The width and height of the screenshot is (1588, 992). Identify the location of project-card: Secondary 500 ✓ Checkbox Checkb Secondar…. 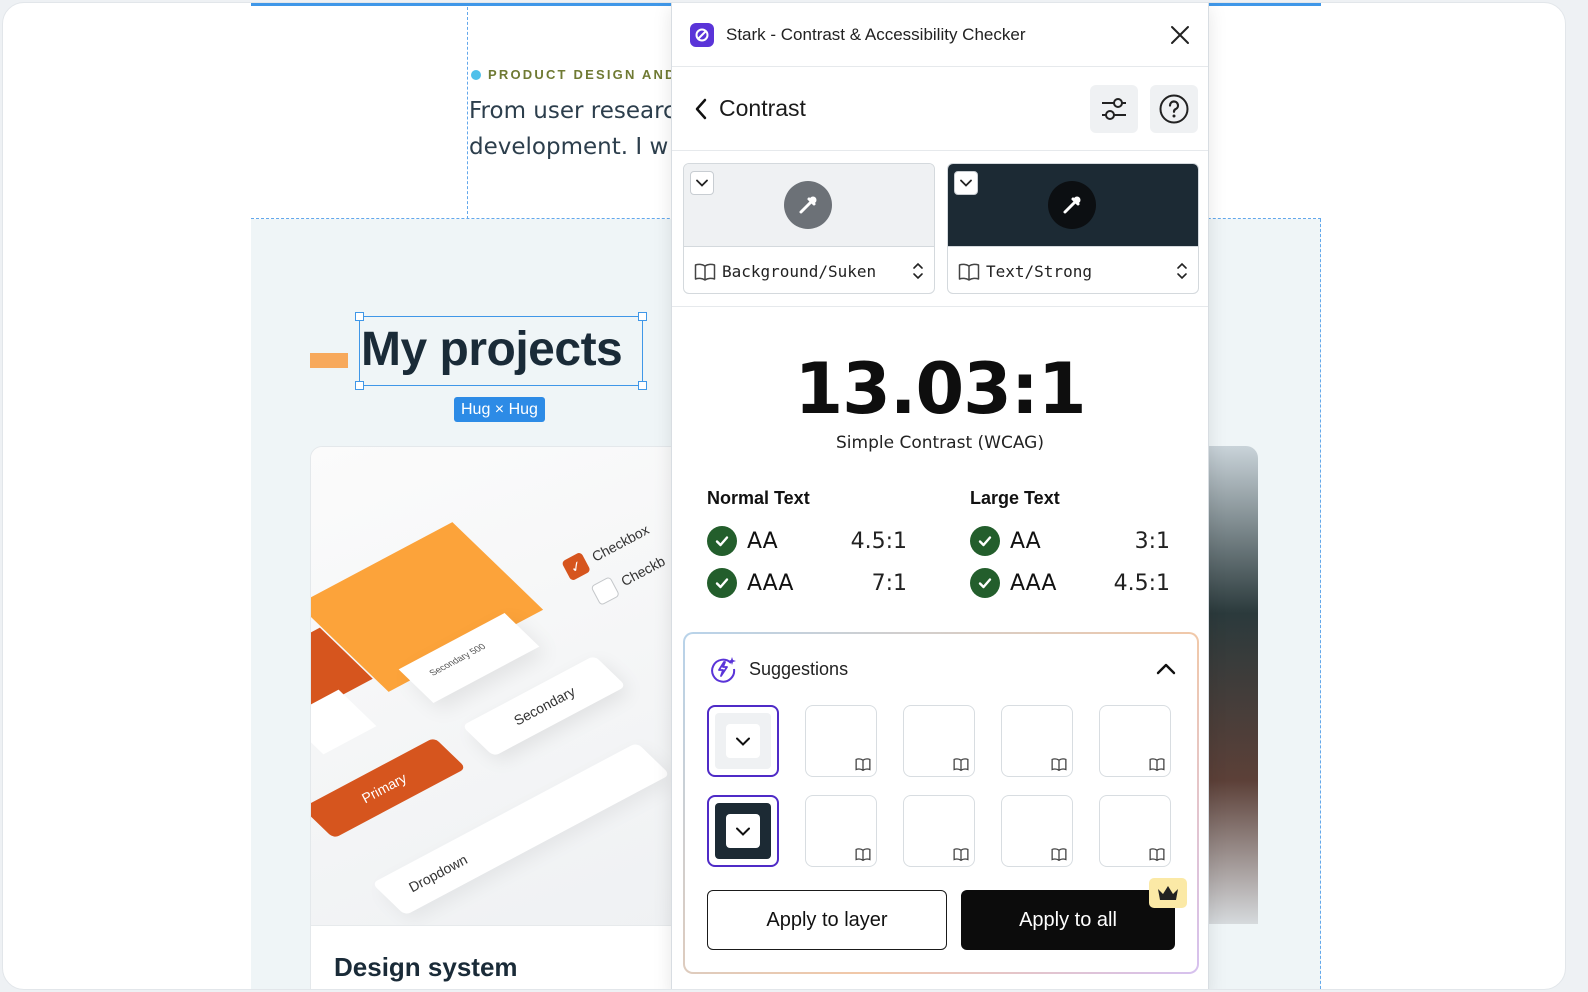
(500, 717).